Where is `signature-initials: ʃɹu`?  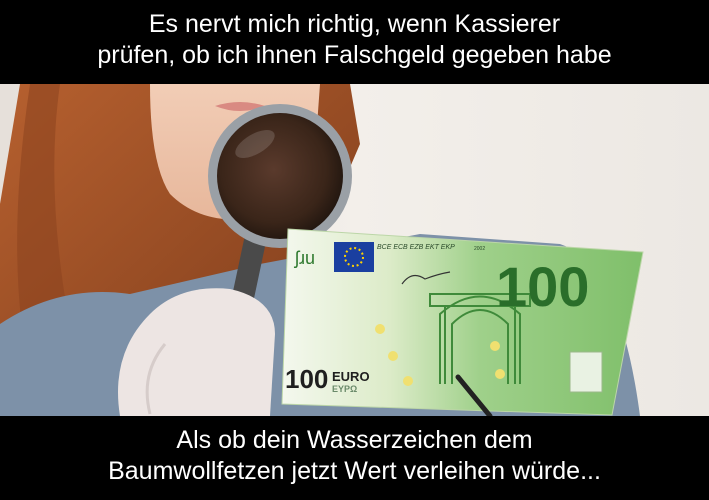 signature-initials: ʃɹu is located at coordinates (304, 258).